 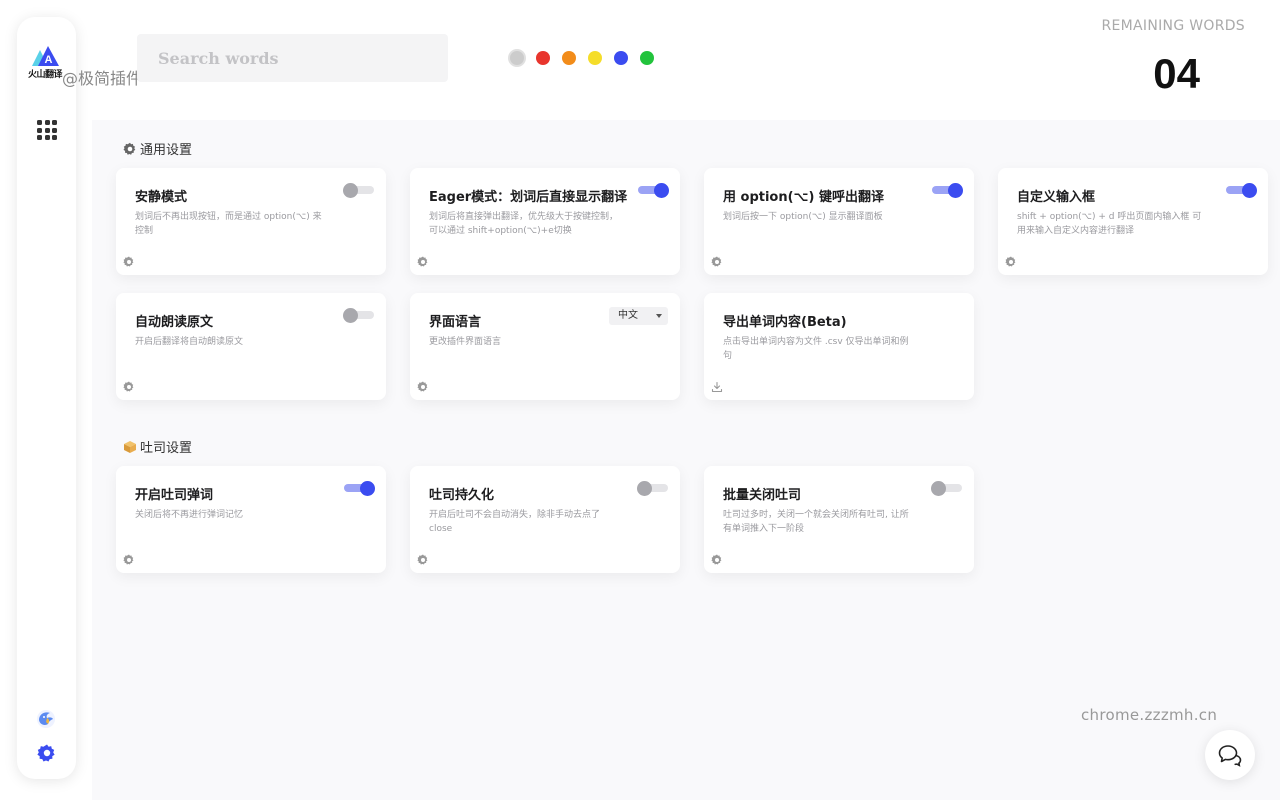 What do you see at coordinates (653, 190) in the screenshot?
I see `eager-mode-toggle` at bounding box center [653, 190].